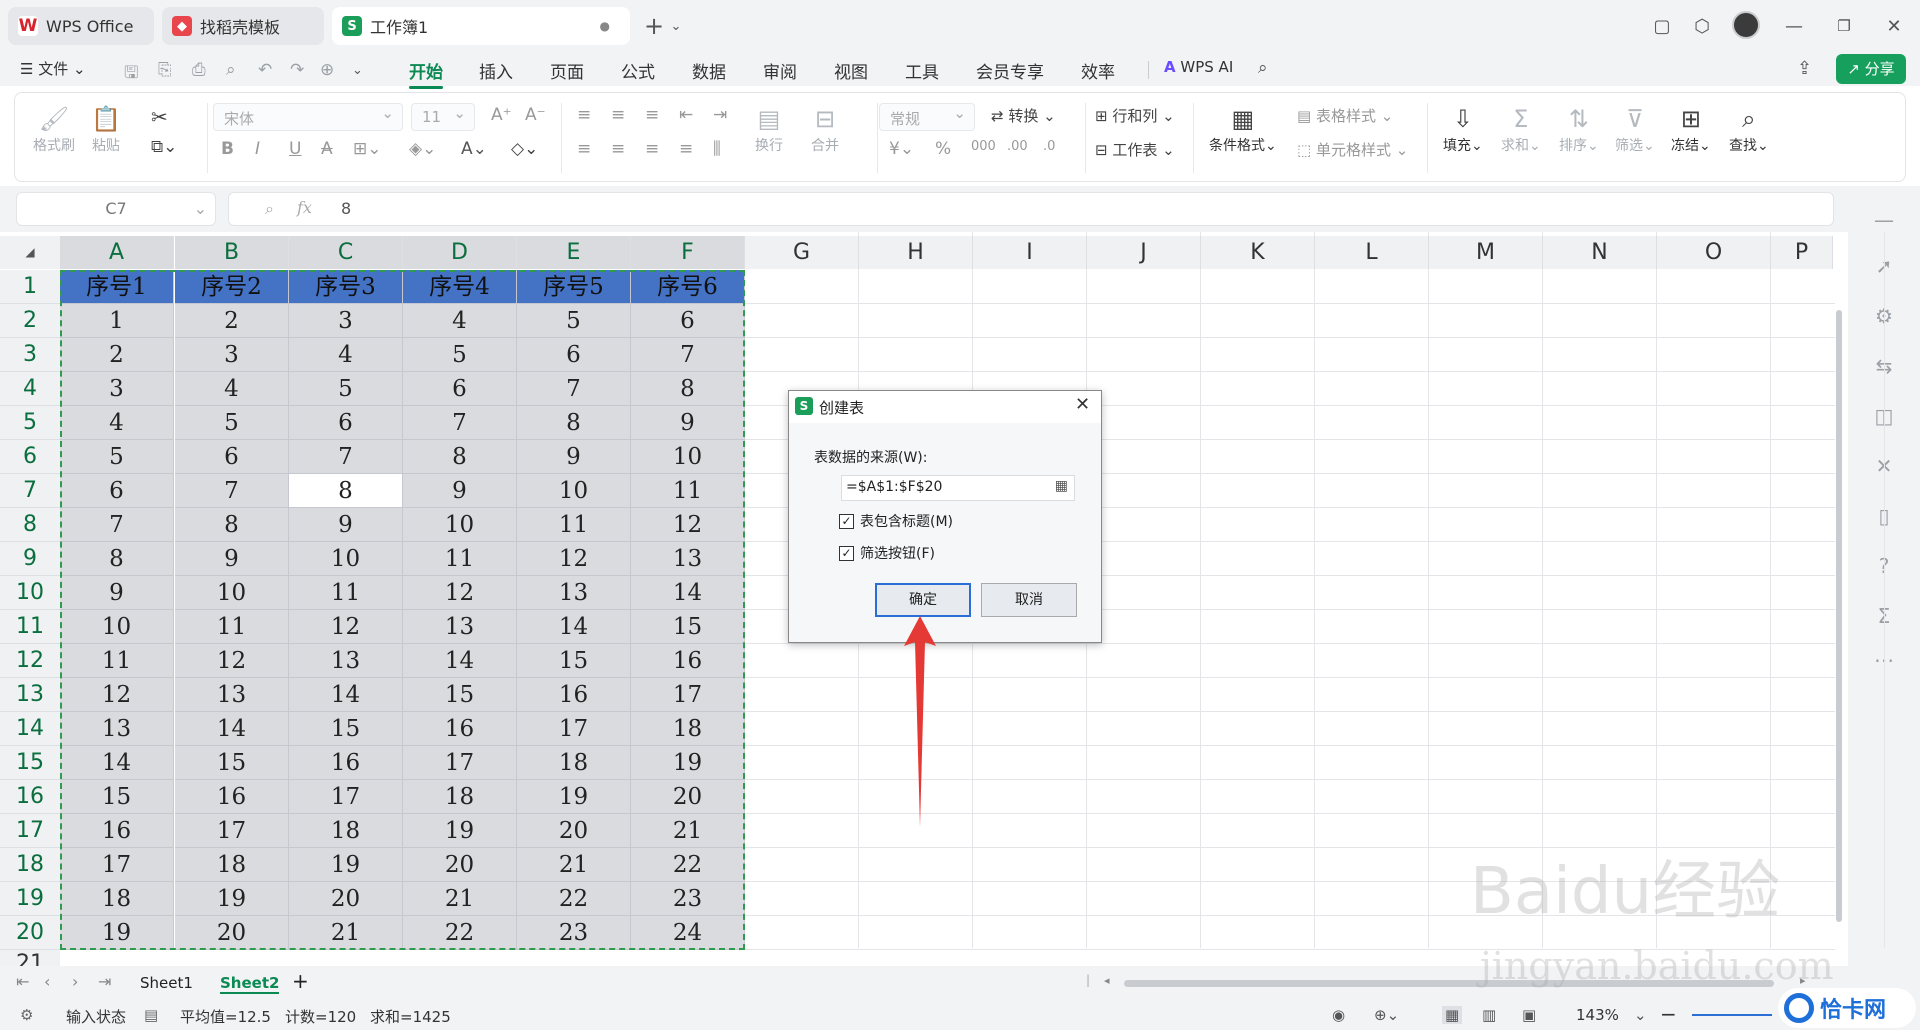 The width and height of the screenshot is (1920, 1030). I want to click on tab-workbook1: S 工作簿1 ●, so click(481, 26).